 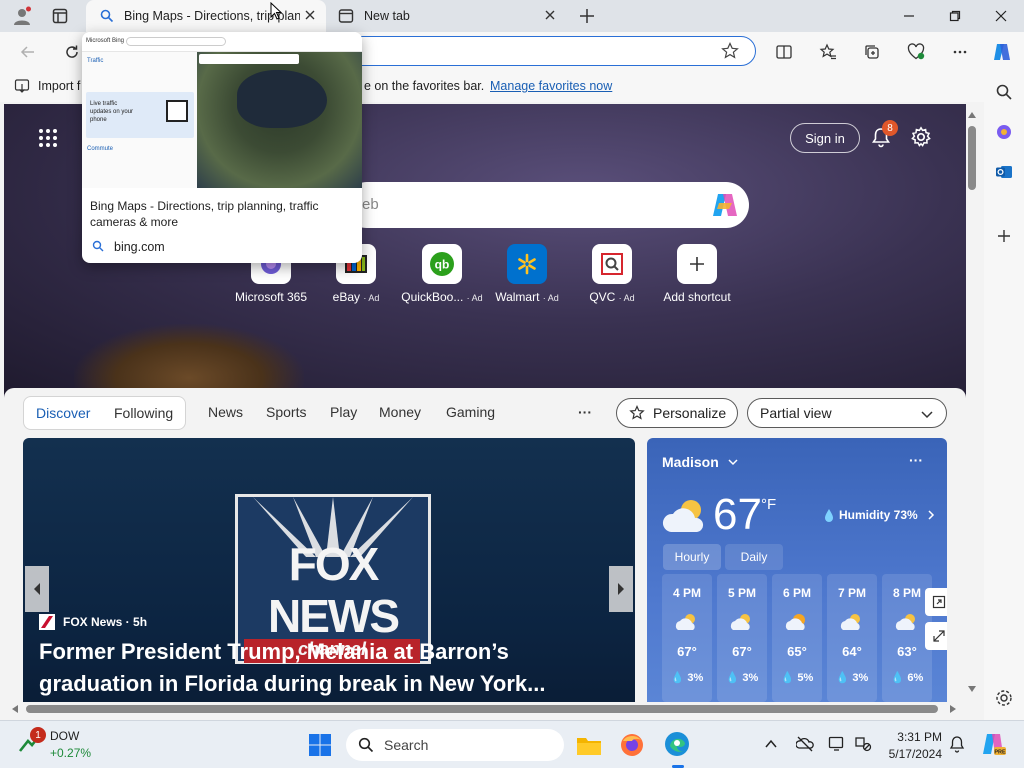 I want to click on show-hidden-icons-chevron-icon, so click(x=771, y=744).